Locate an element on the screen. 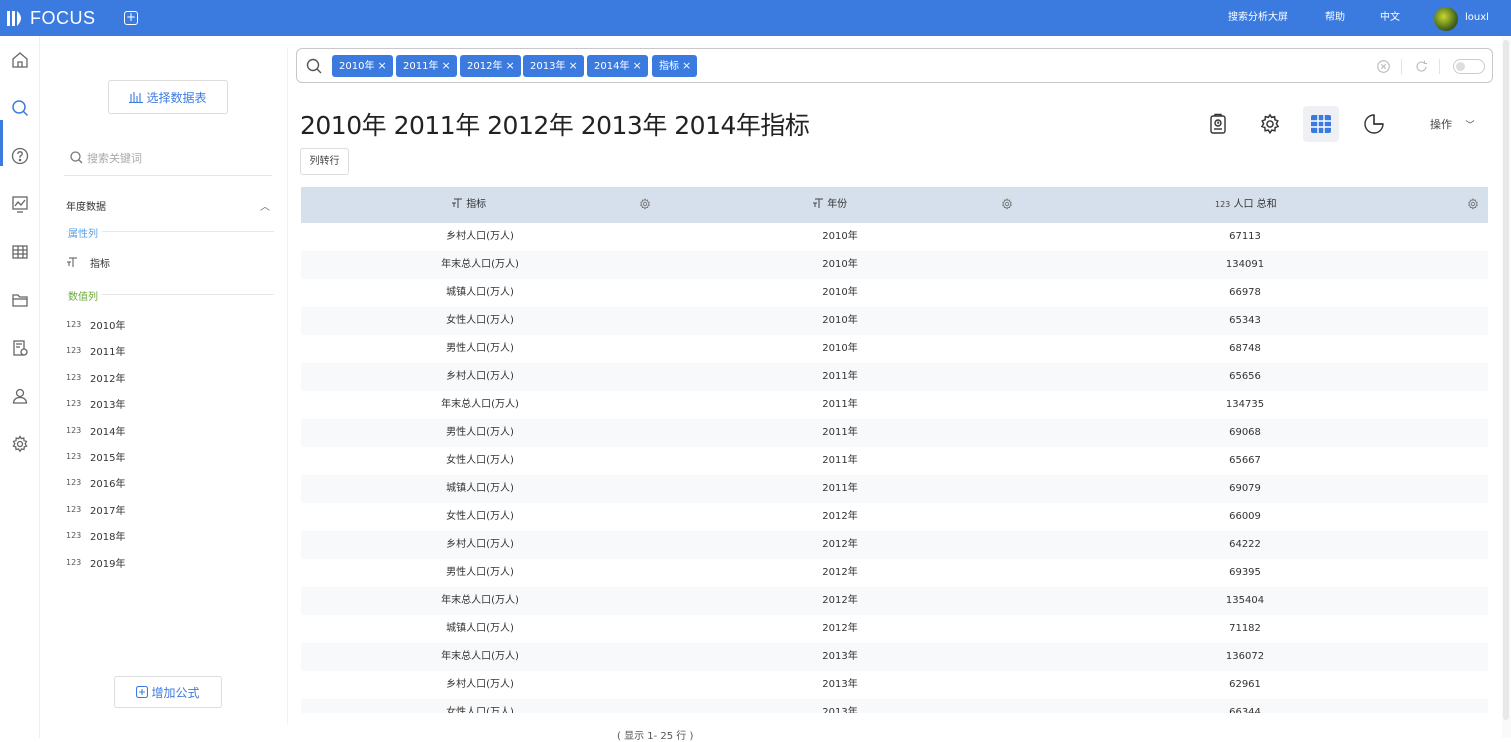  table-row: 年末总人口(万人) 2010年 134091 is located at coordinates (894, 265).